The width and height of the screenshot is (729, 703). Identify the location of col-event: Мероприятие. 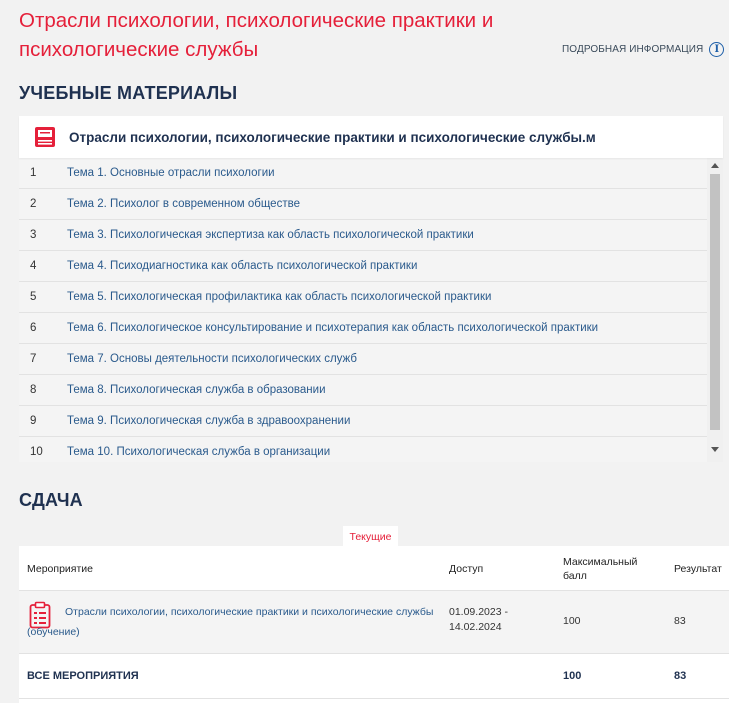
(60, 569).